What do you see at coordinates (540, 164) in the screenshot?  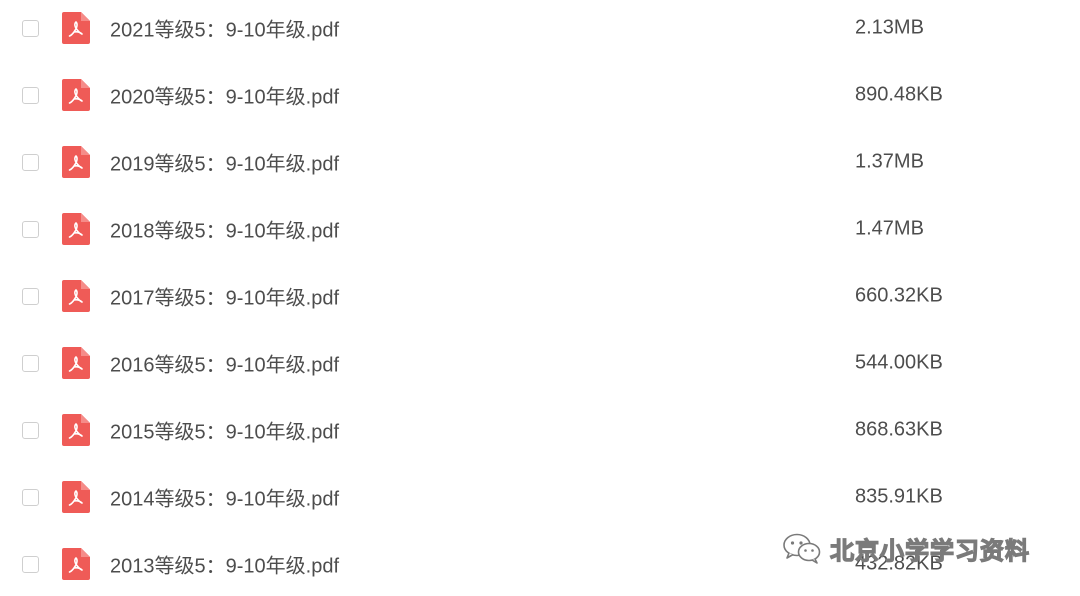 I see `list-item: 2019等级5：9-10年级.pdf 1.37MB` at bounding box center [540, 164].